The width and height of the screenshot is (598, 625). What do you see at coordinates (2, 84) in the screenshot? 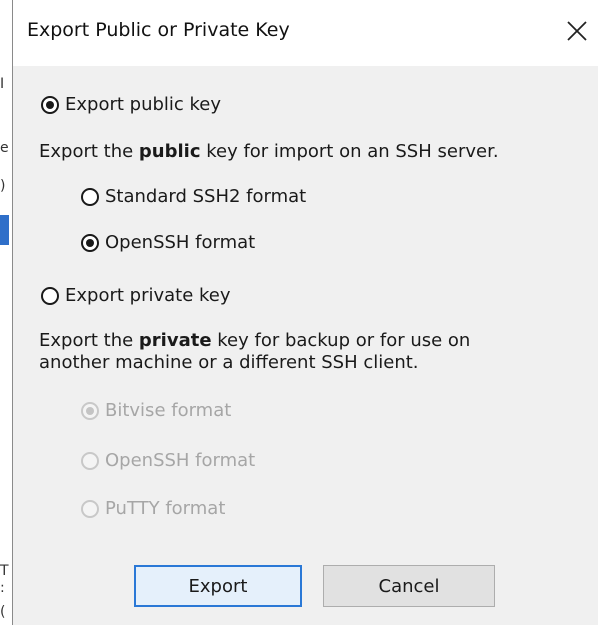
I see `background-text: I` at bounding box center [2, 84].